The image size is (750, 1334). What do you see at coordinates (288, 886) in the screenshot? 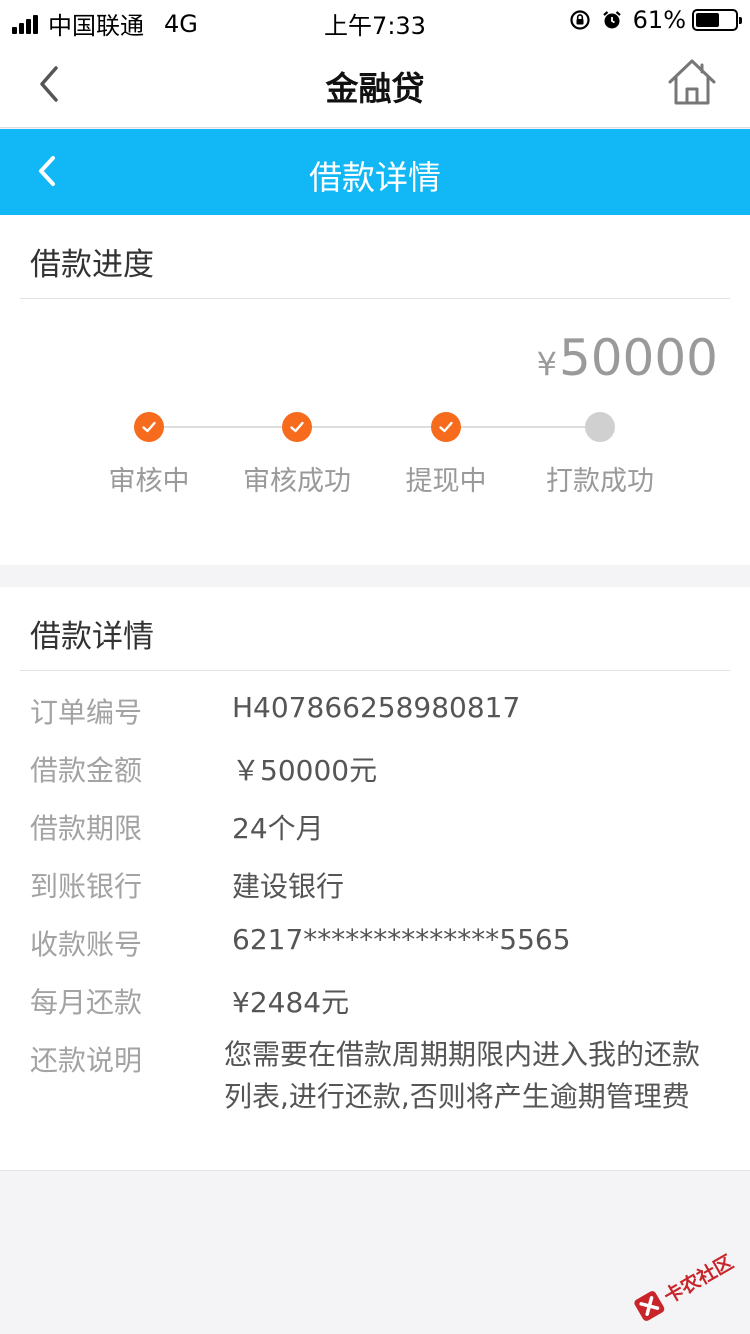
I see `detail-value: 建设银行` at bounding box center [288, 886].